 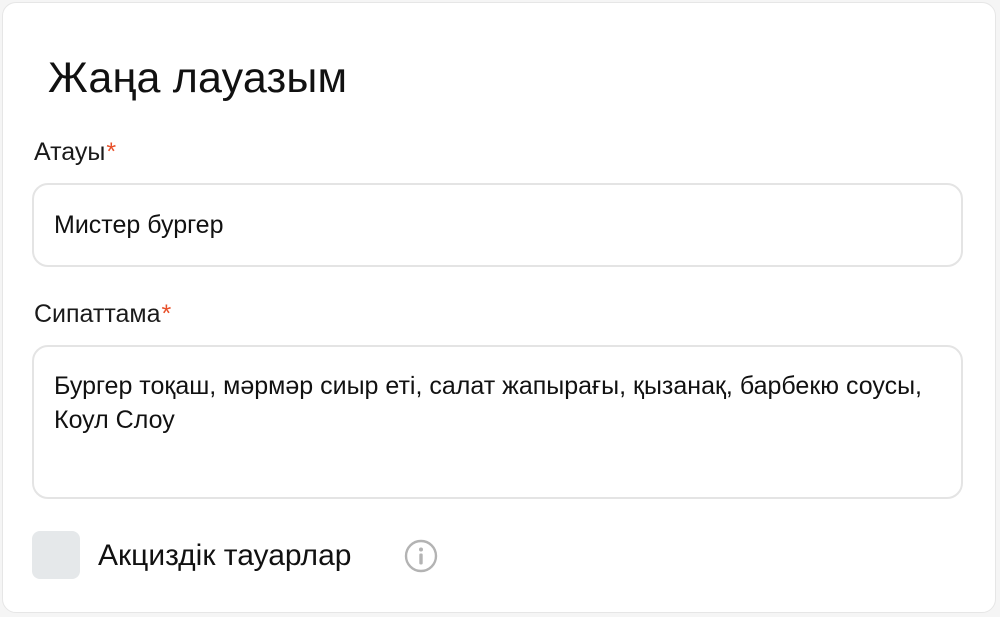 What do you see at coordinates (198, 78) in the screenshot?
I see `page-title: Жаңа лауазым` at bounding box center [198, 78].